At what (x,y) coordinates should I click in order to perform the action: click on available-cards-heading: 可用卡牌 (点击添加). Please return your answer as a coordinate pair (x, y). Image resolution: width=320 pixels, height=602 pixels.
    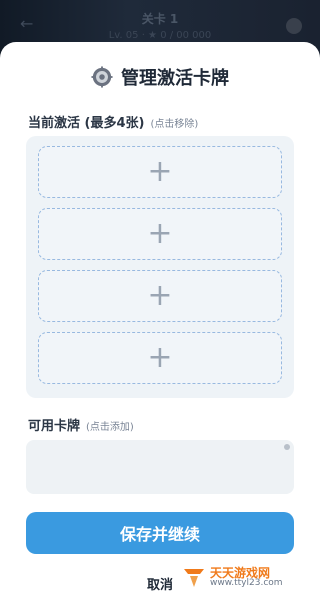
    Looking at the image, I should click on (81, 424).